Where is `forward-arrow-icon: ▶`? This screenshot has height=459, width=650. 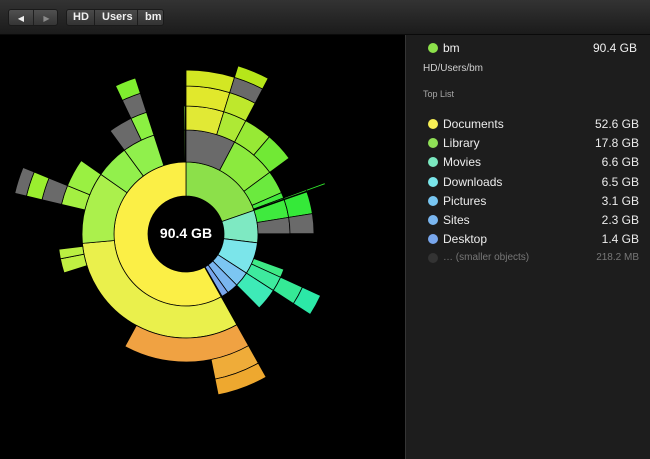 forward-arrow-icon: ▶ is located at coordinates (46, 18).